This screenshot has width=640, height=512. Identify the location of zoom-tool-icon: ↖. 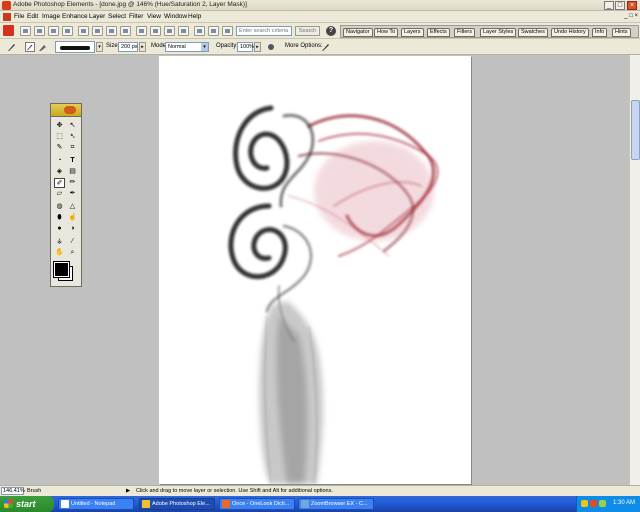
(72, 126).